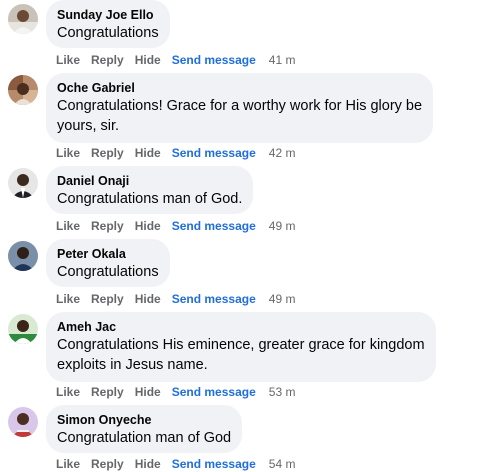 This screenshot has width=484, height=472. I want to click on comment-author: Daniel Onaji, so click(149, 181).